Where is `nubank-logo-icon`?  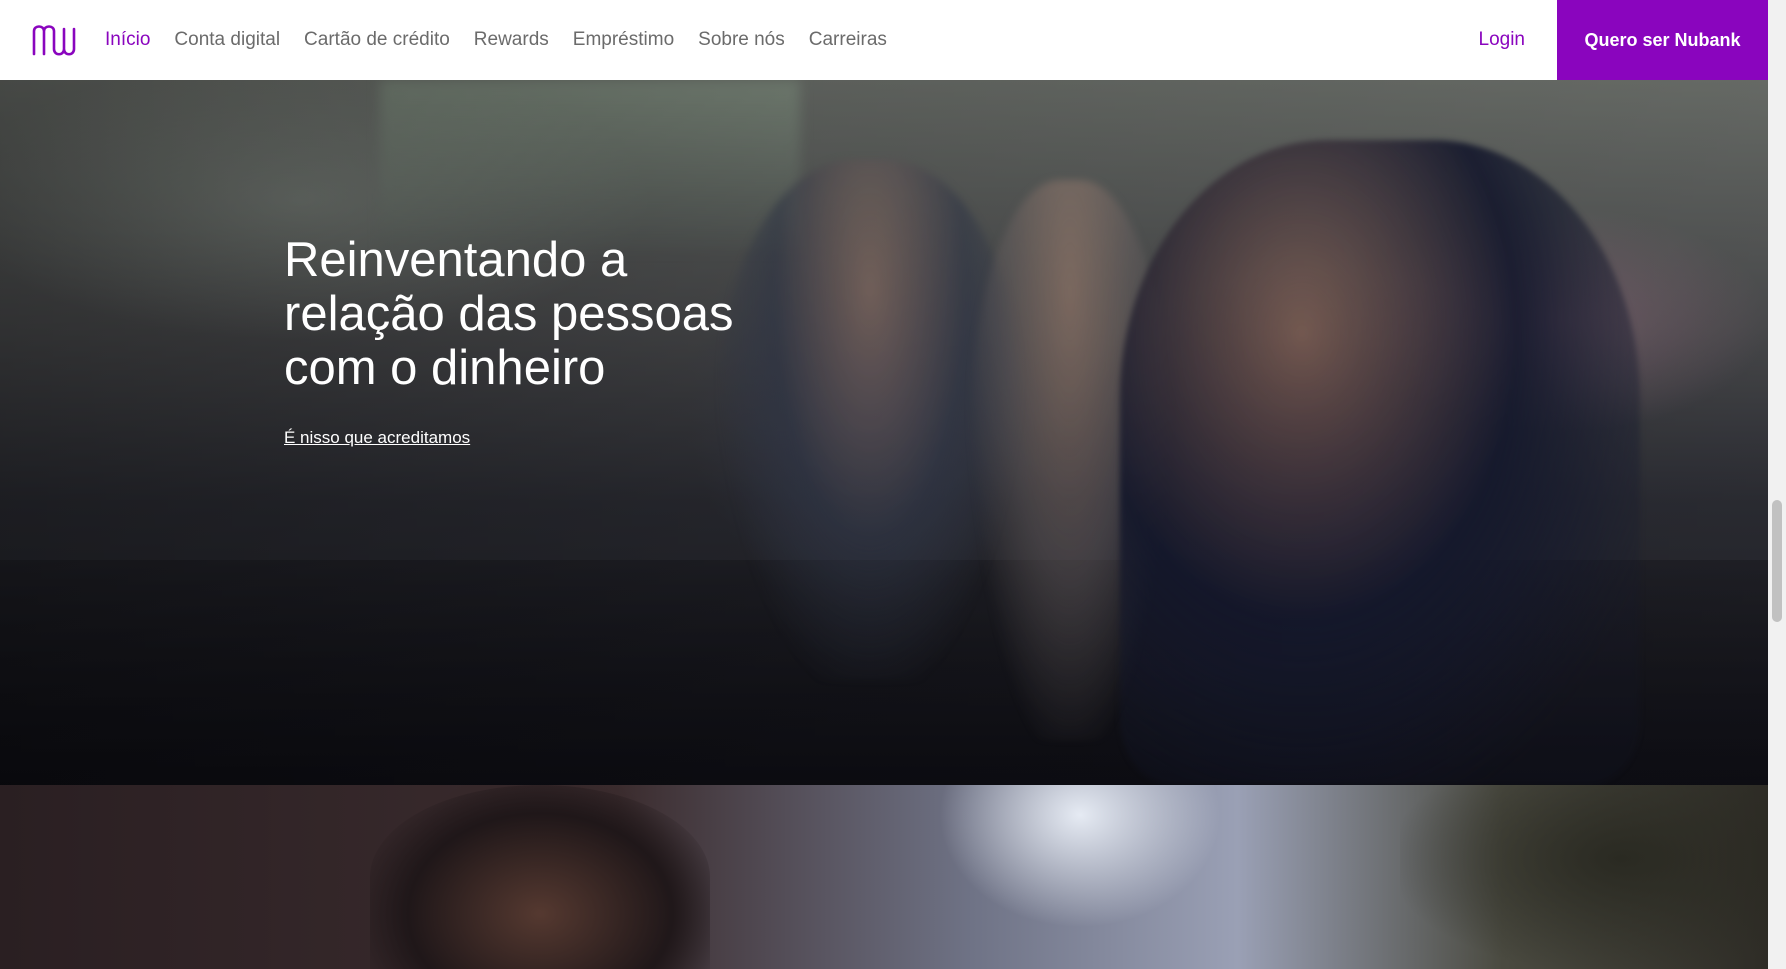 nubank-logo-icon is located at coordinates (55, 40).